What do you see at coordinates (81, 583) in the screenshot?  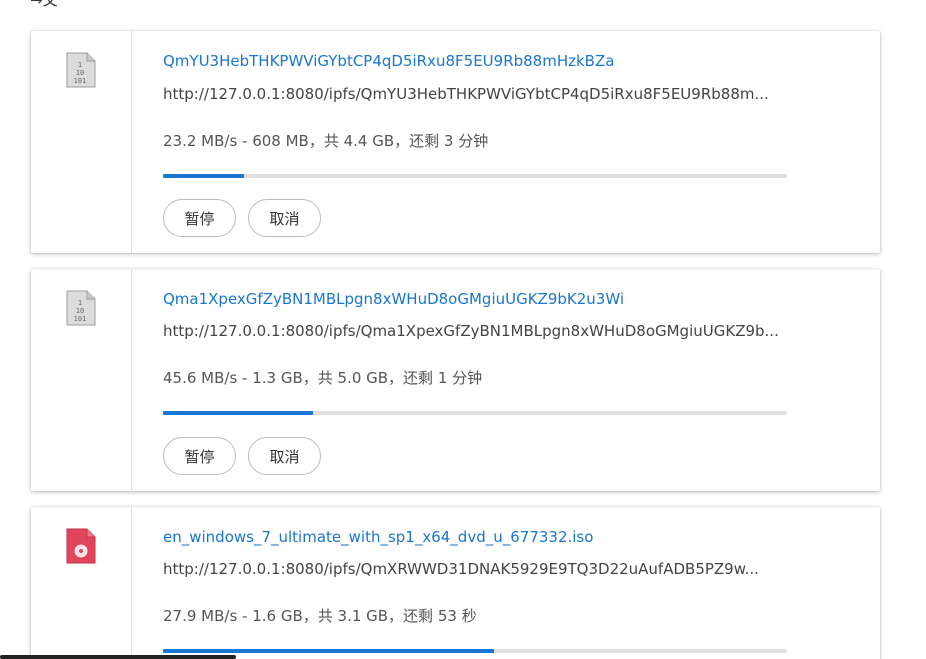 I see `icon-column` at bounding box center [81, 583].